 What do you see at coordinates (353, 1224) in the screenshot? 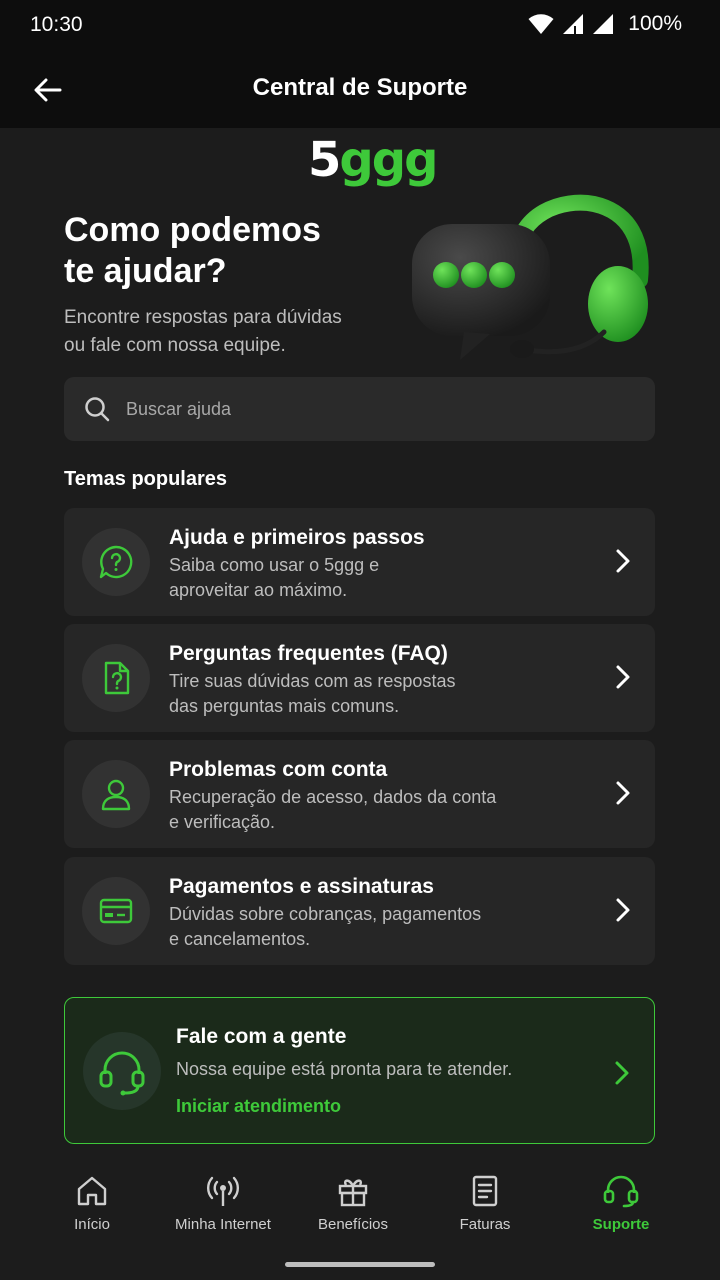
I see `nav-label: Benefícios` at bounding box center [353, 1224].